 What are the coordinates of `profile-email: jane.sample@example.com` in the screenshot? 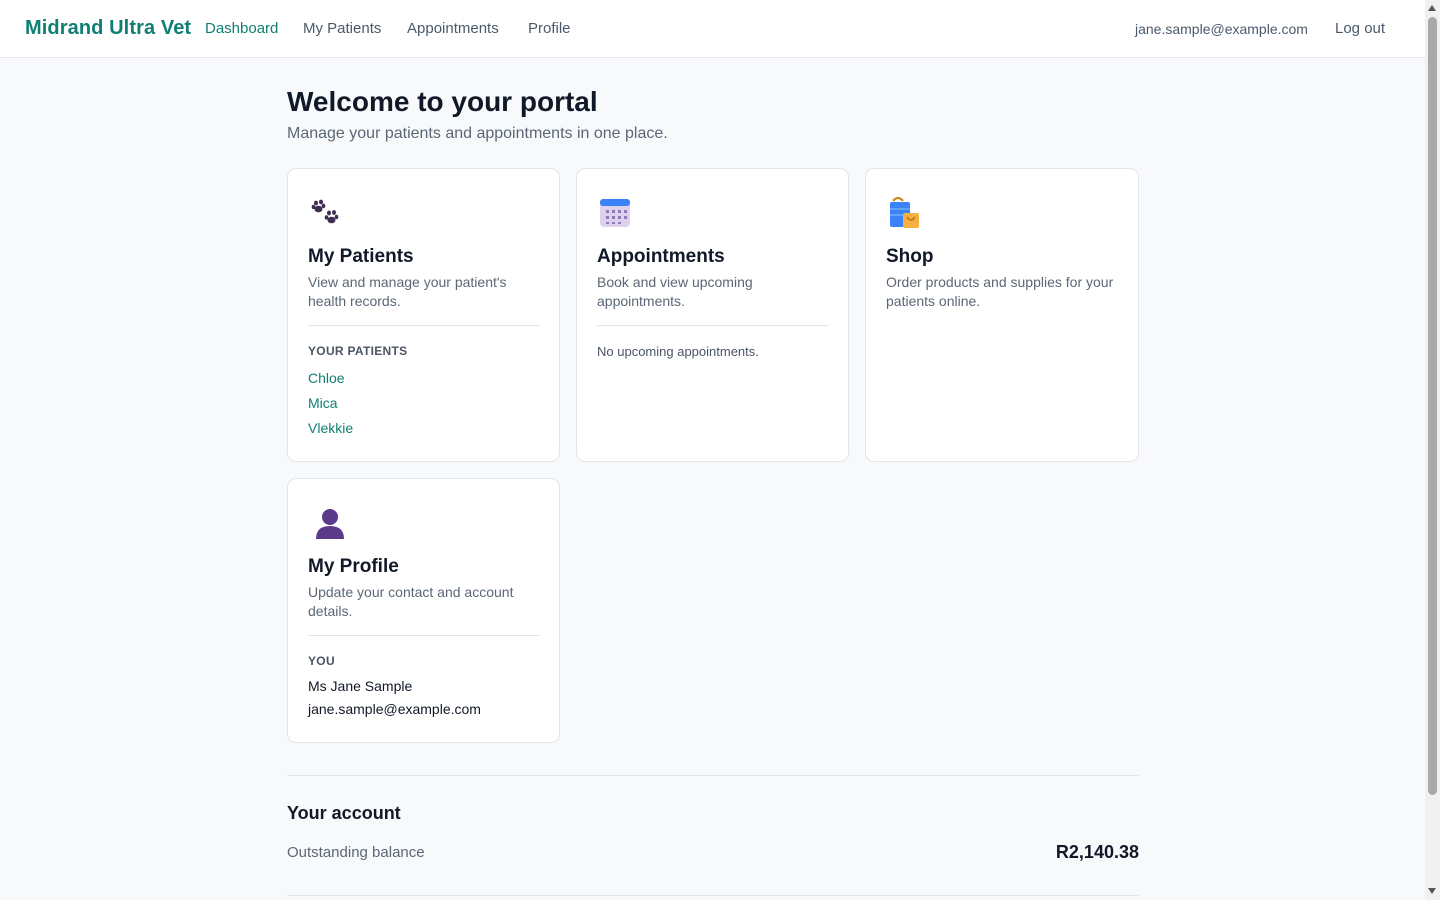 It's located at (394, 709).